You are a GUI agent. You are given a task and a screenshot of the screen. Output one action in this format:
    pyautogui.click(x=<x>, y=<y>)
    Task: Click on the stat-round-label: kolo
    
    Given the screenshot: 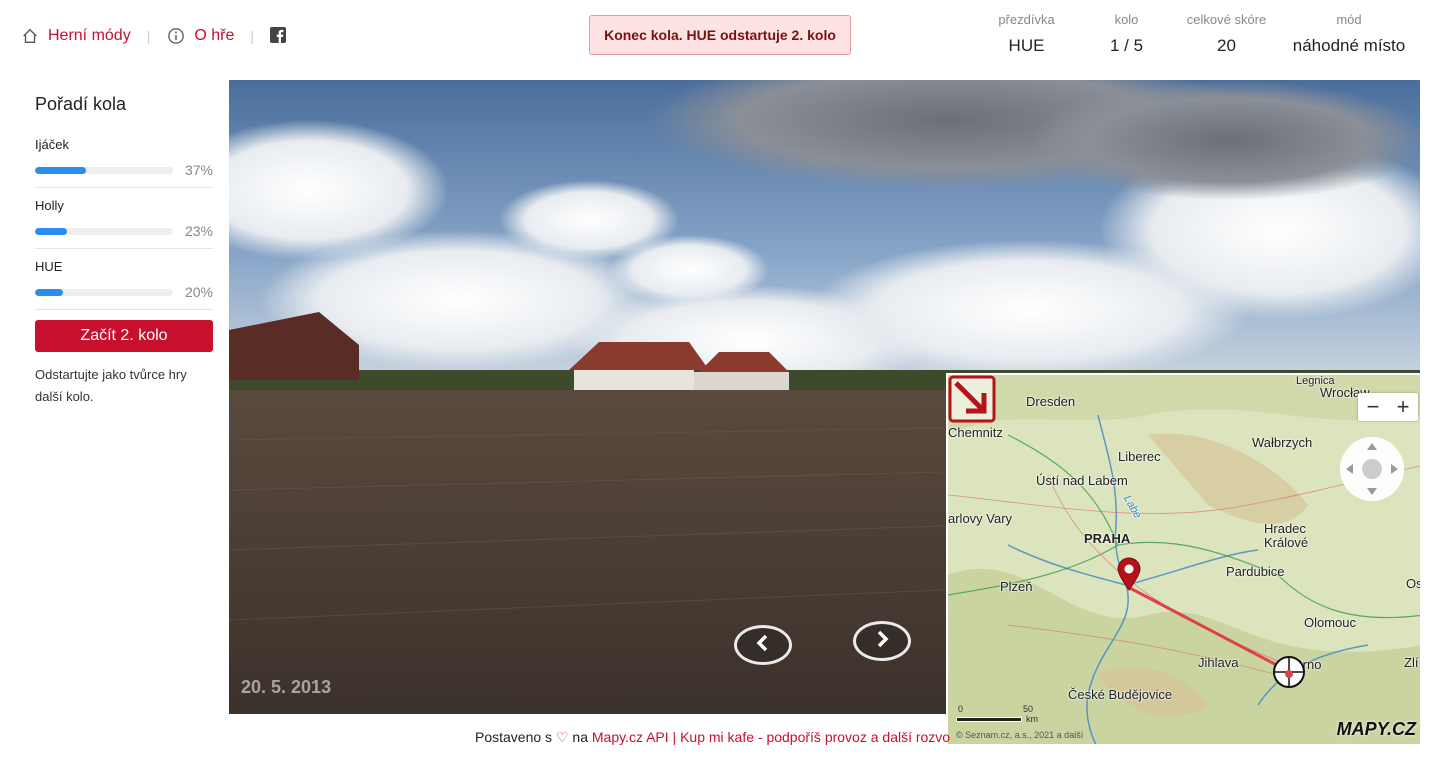 What is the action you would take?
    pyautogui.click(x=1126, y=19)
    